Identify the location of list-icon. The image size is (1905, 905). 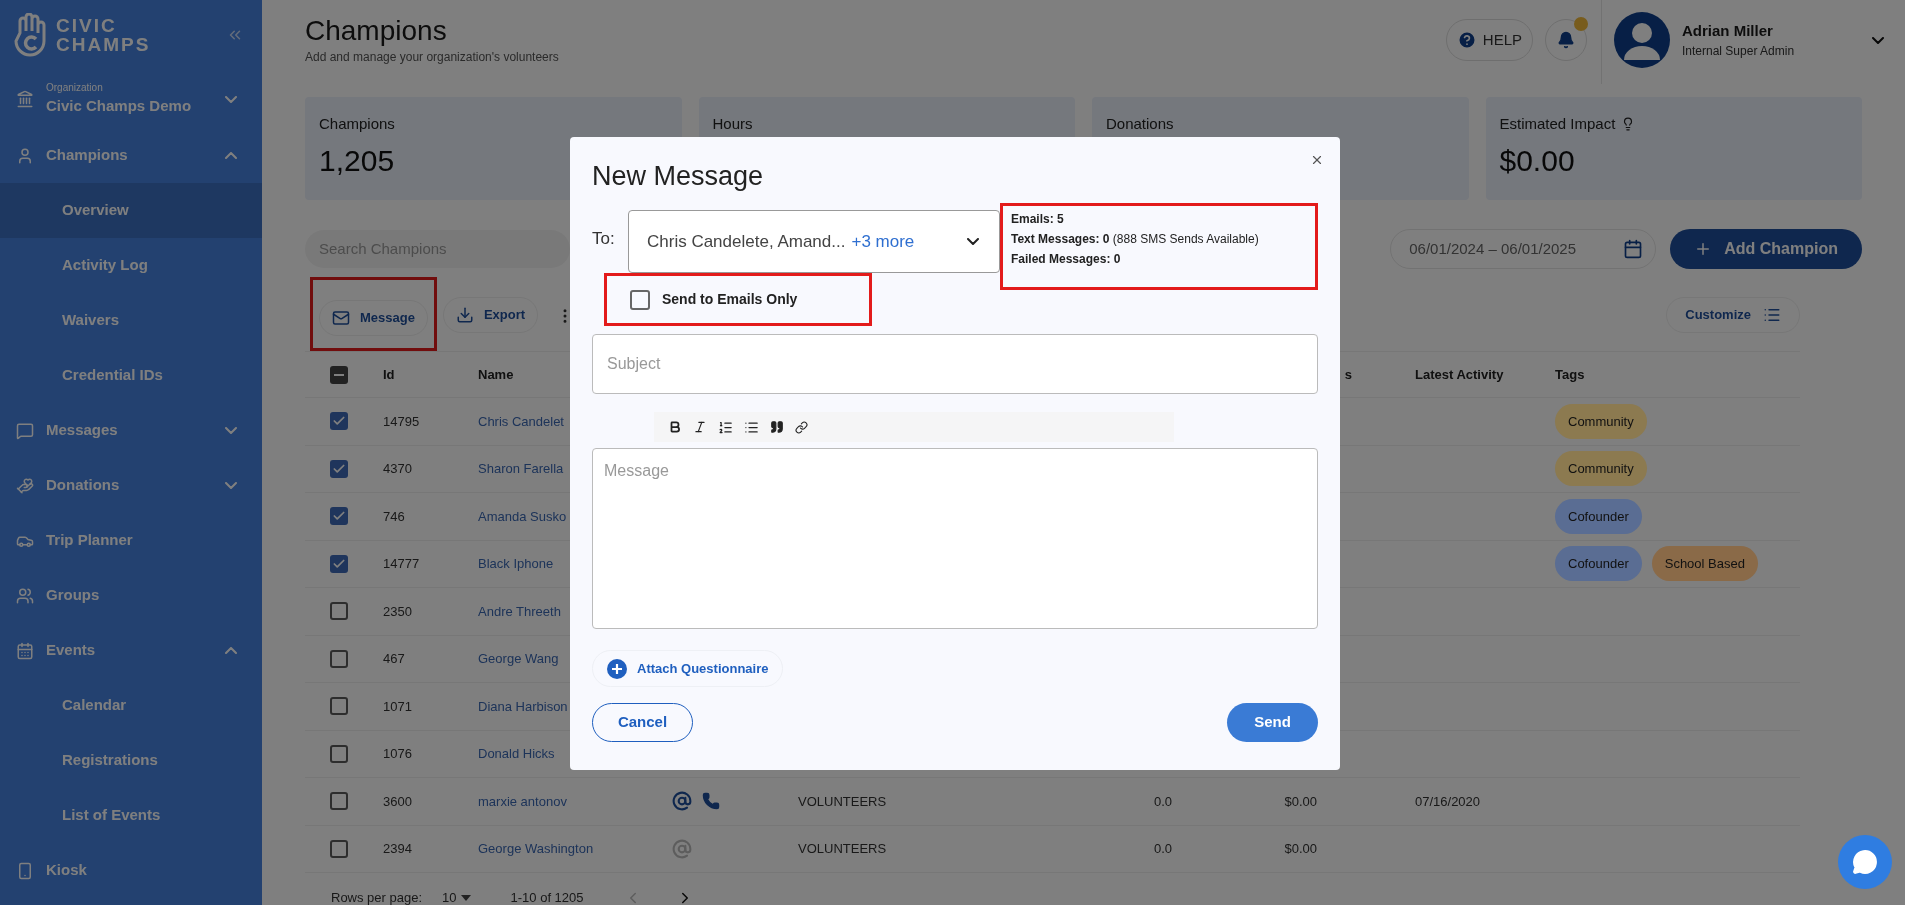
(1772, 315).